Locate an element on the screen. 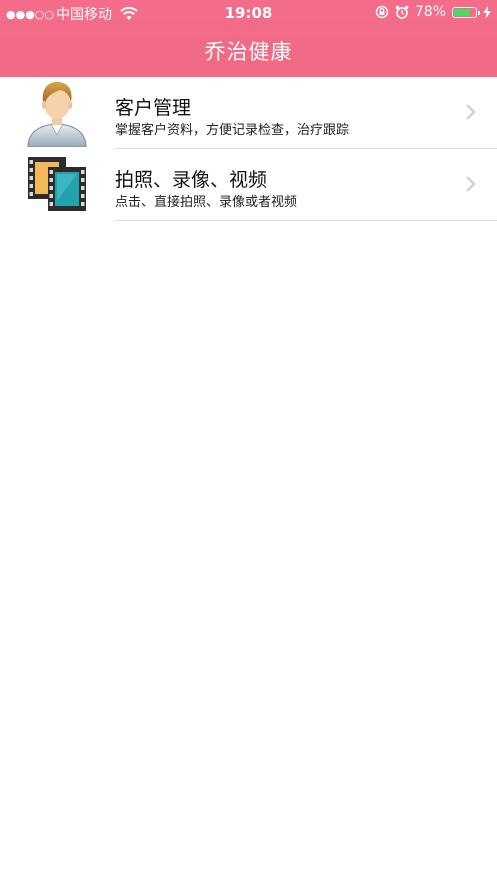 The image size is (497, 883). charging-icon is located at coordinates (487, 12).